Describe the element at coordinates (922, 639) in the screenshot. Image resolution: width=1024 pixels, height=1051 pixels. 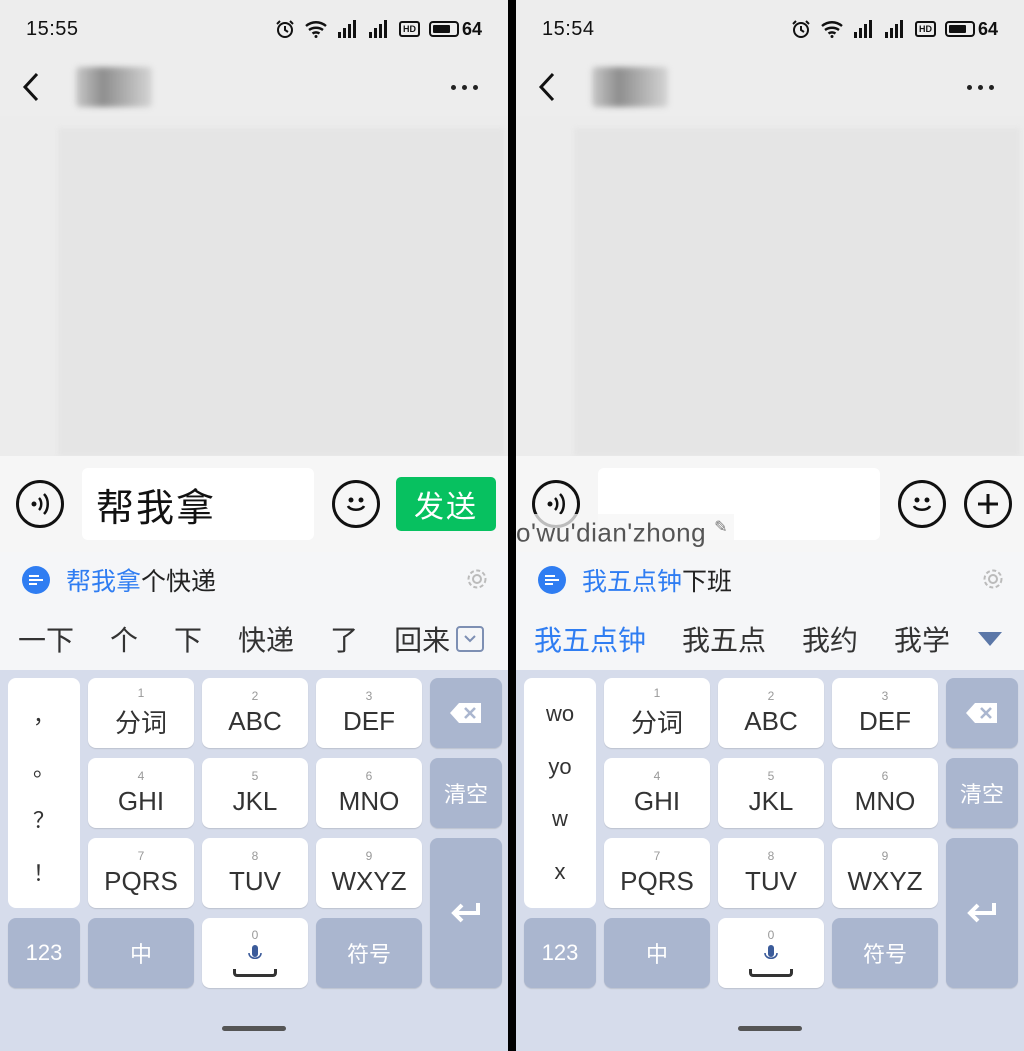
I see `candidate-item: 我学` at that location.